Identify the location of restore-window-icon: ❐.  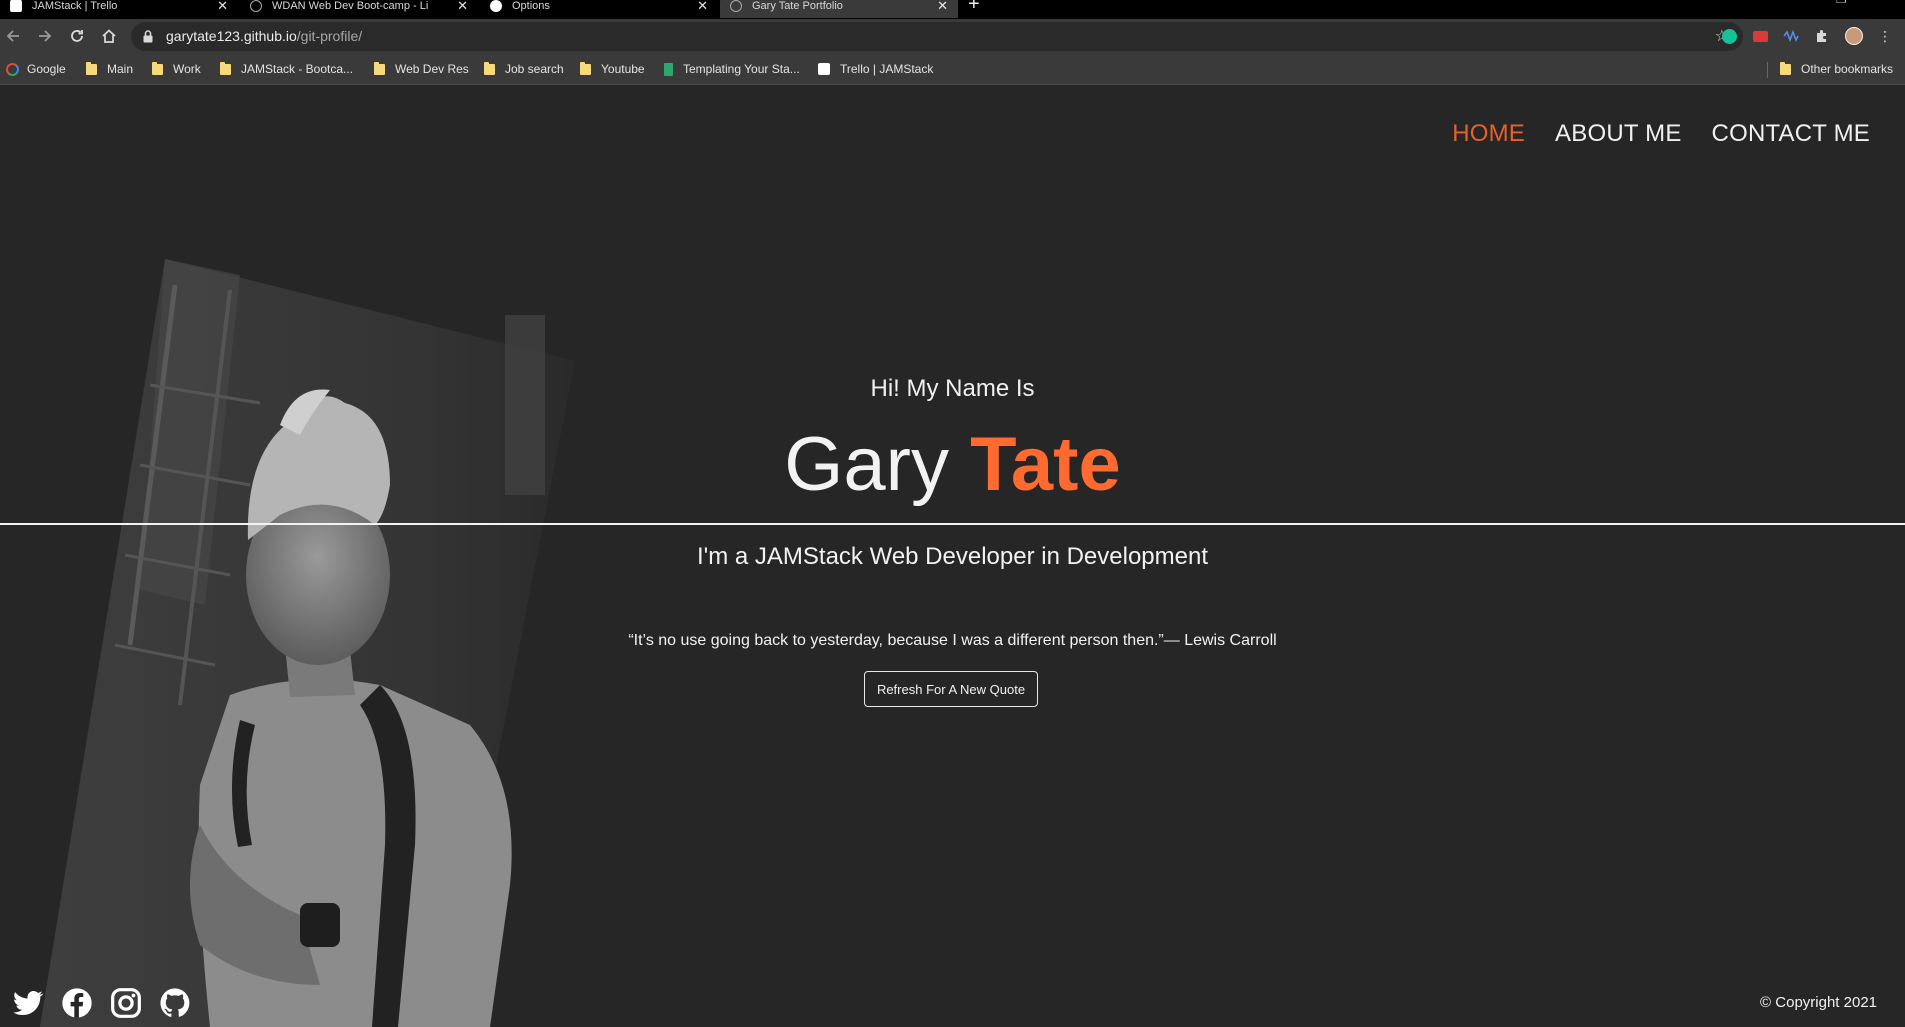
(1841, 3).